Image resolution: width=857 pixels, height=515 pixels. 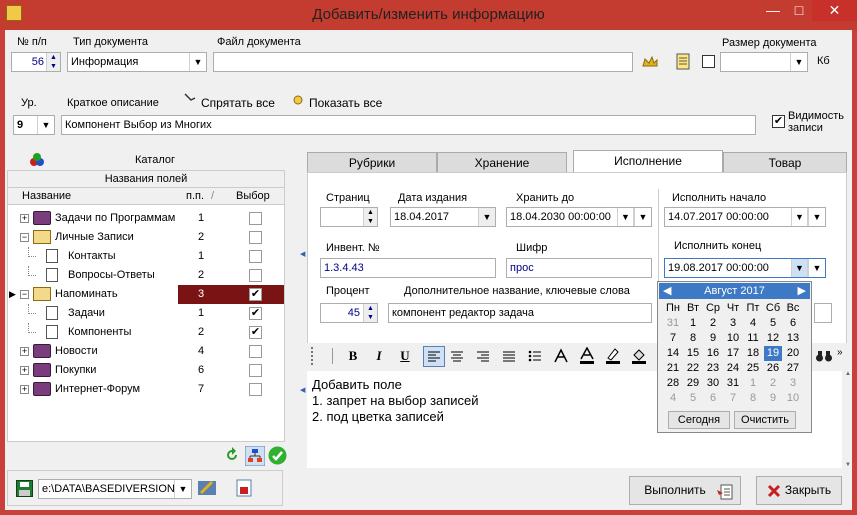 What do you see at coordinates (848, 419) in the screenshot?
I see `editor-scrollbar: ▲ ▼` at bounding box center [848, 419].